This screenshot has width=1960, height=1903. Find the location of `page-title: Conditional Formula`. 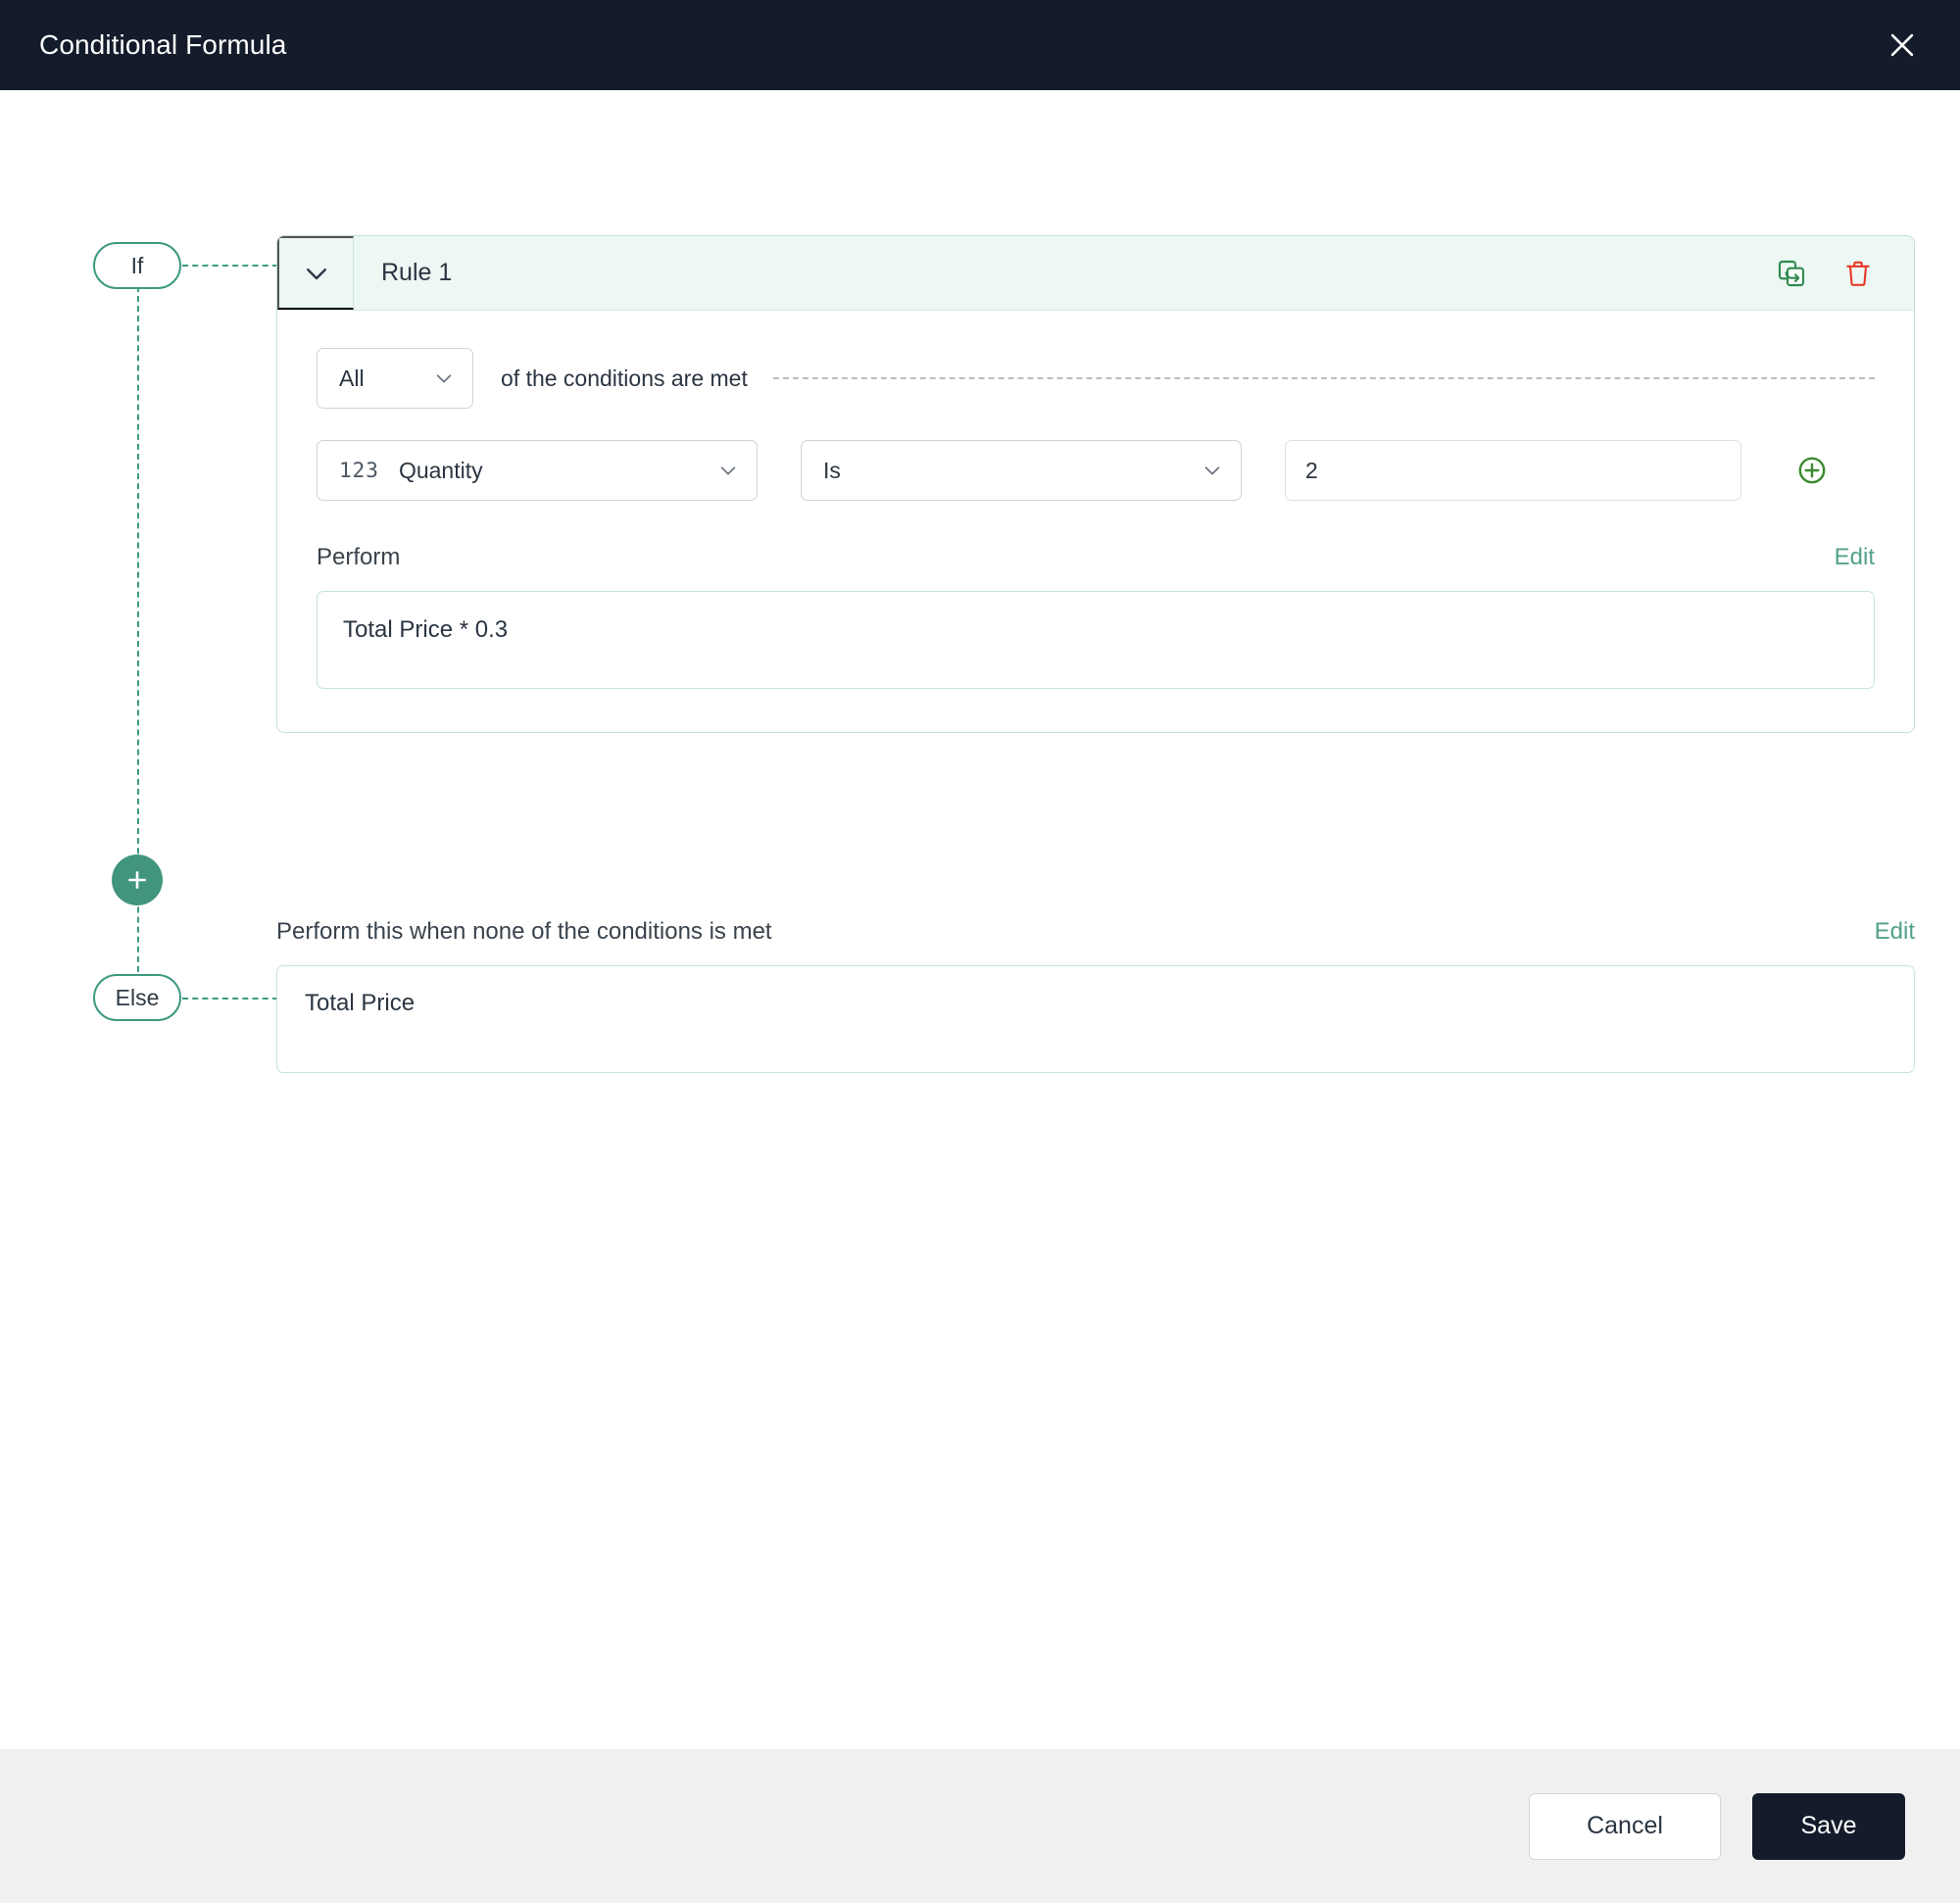

page-title: Conditional Formula is located at coordinates (163, 44).